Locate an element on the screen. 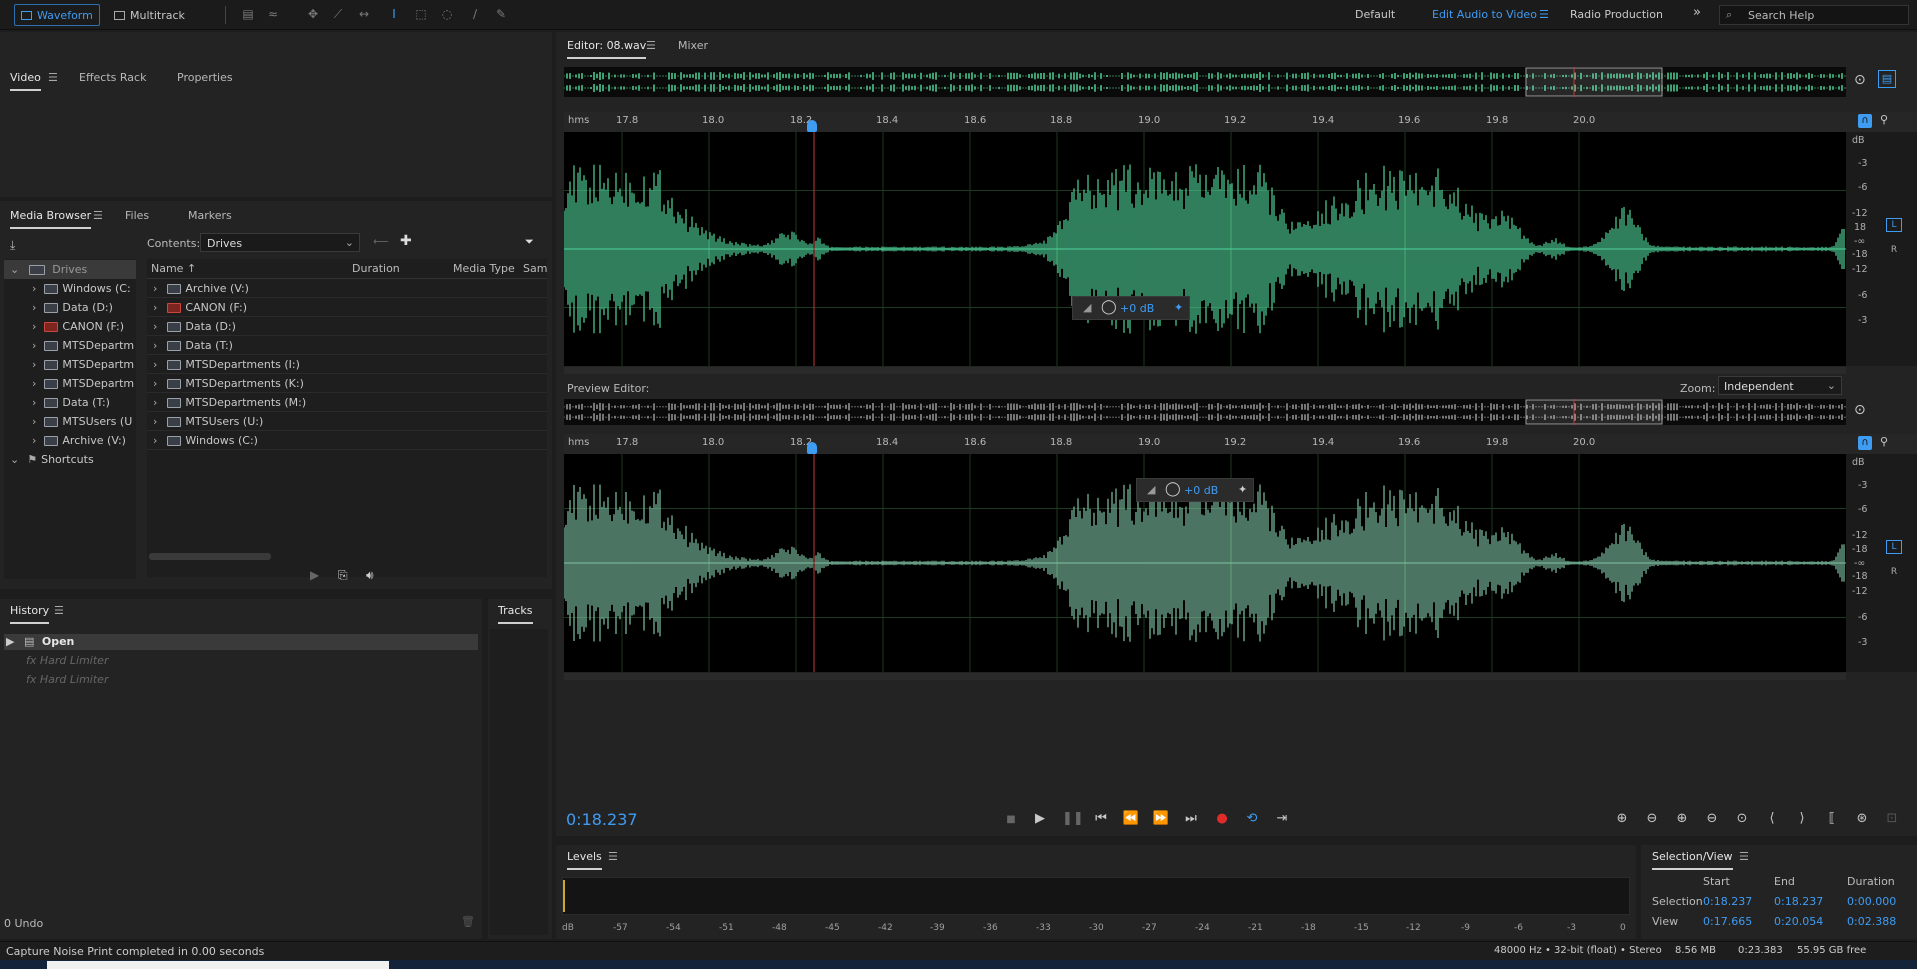 This screenshot has height=969, width=1917. zoom-in-right-icon: ⟩ is located at coordinates (1802, 818).